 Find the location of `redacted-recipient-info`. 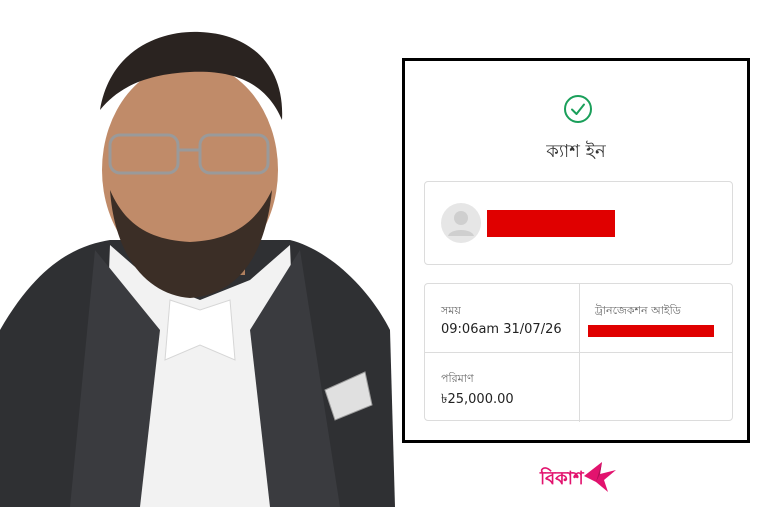

redacted-recipient-info is located at coordinates (551, 223).